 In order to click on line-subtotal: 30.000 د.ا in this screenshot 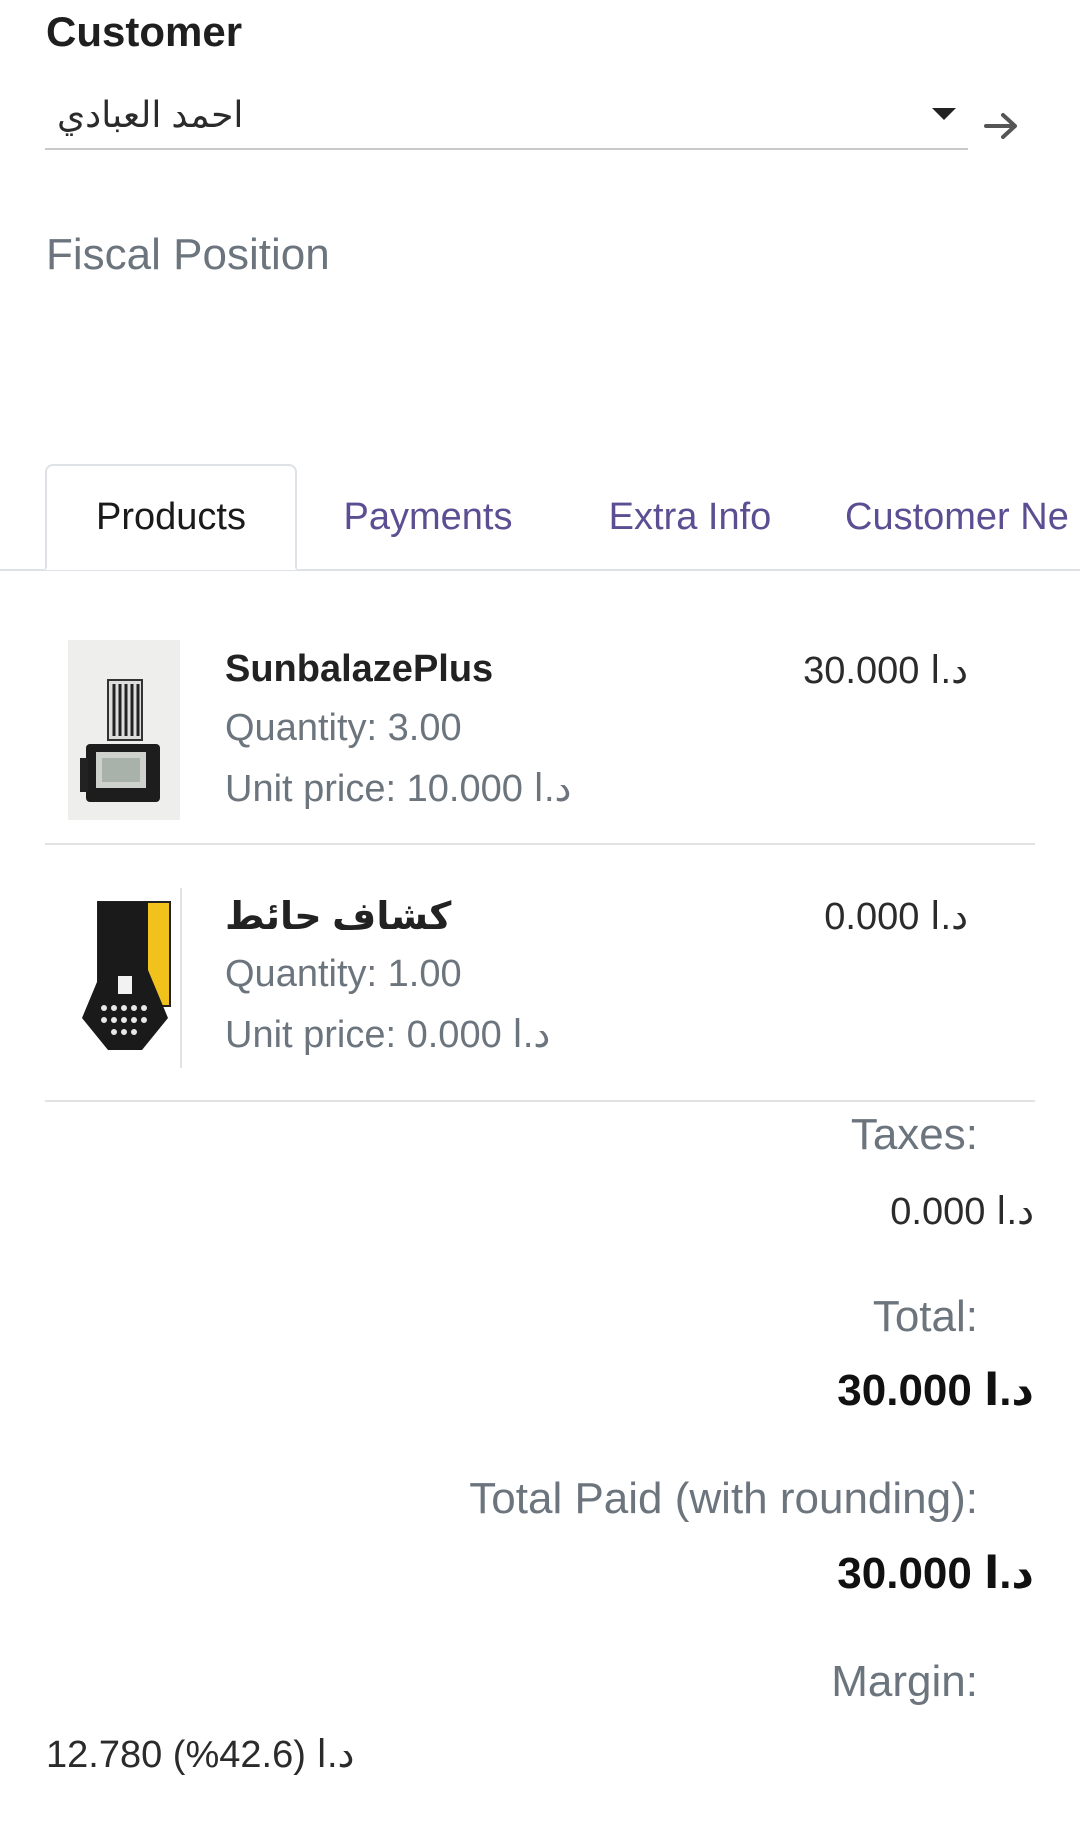, I will do `click(885, 671)`.